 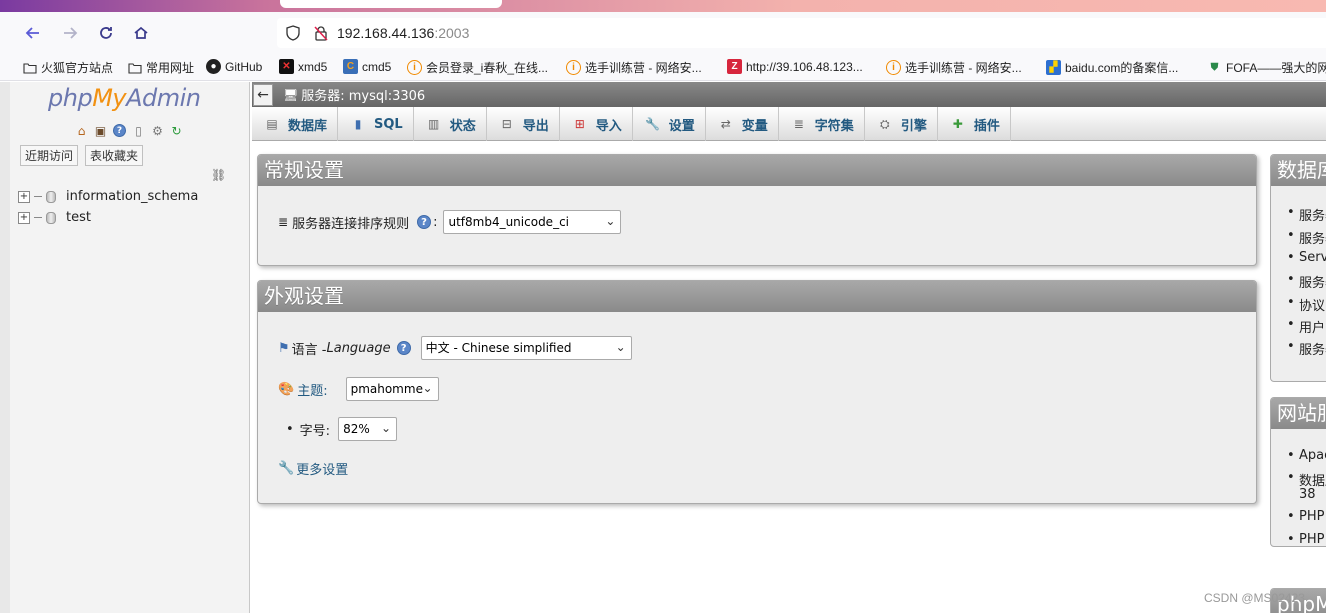 What do you see at coordinates (376, 124) in the screenshot?
I see `tab-sql: ▮ SQL` at bounding box center [376, 124].